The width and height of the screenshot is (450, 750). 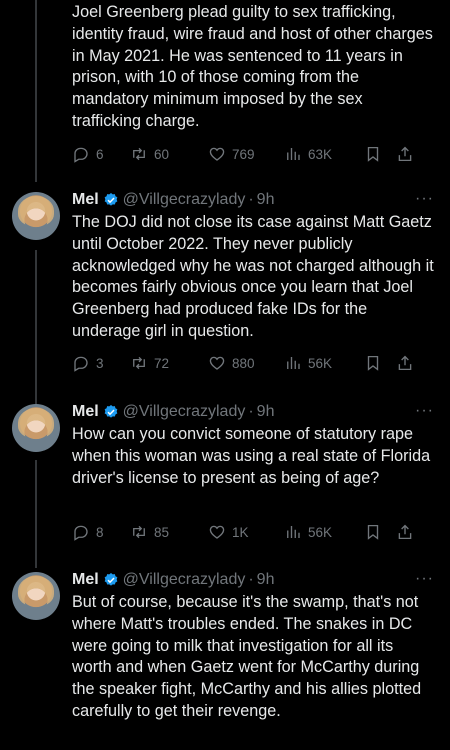 I want to click on retweet-count: 60, so click(x=162, y=154).